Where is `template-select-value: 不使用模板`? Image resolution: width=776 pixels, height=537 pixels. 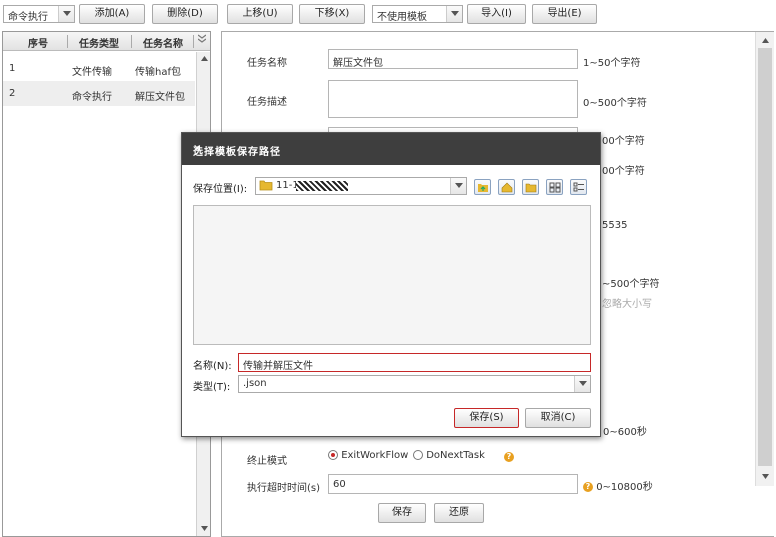 template-select-value: 不使用模板 is located at coordinates (402, 17).